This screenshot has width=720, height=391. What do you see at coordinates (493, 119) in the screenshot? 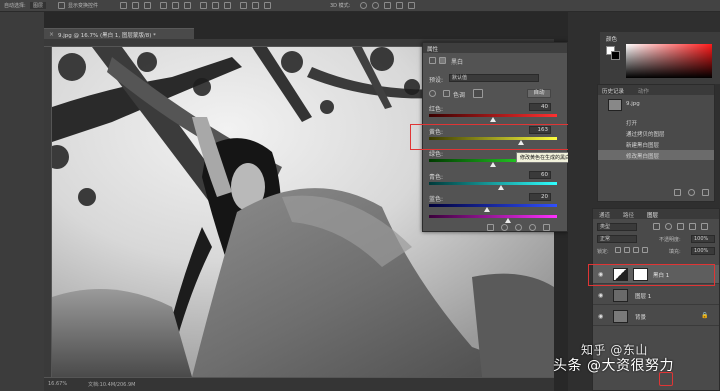
I see `red-slider-thumb` at bounding box center [493, 119].